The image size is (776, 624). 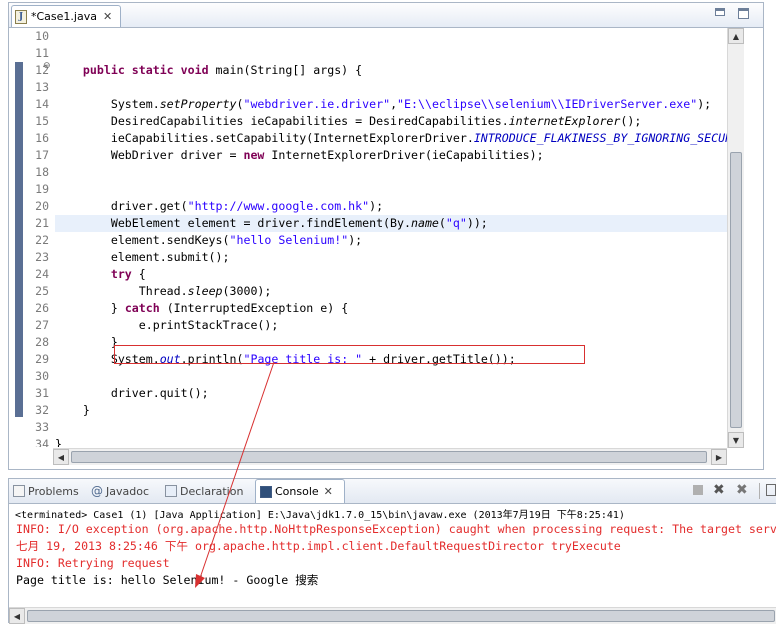 I want to click on tab-title: *Case1.java, so click(x=64, y=16).